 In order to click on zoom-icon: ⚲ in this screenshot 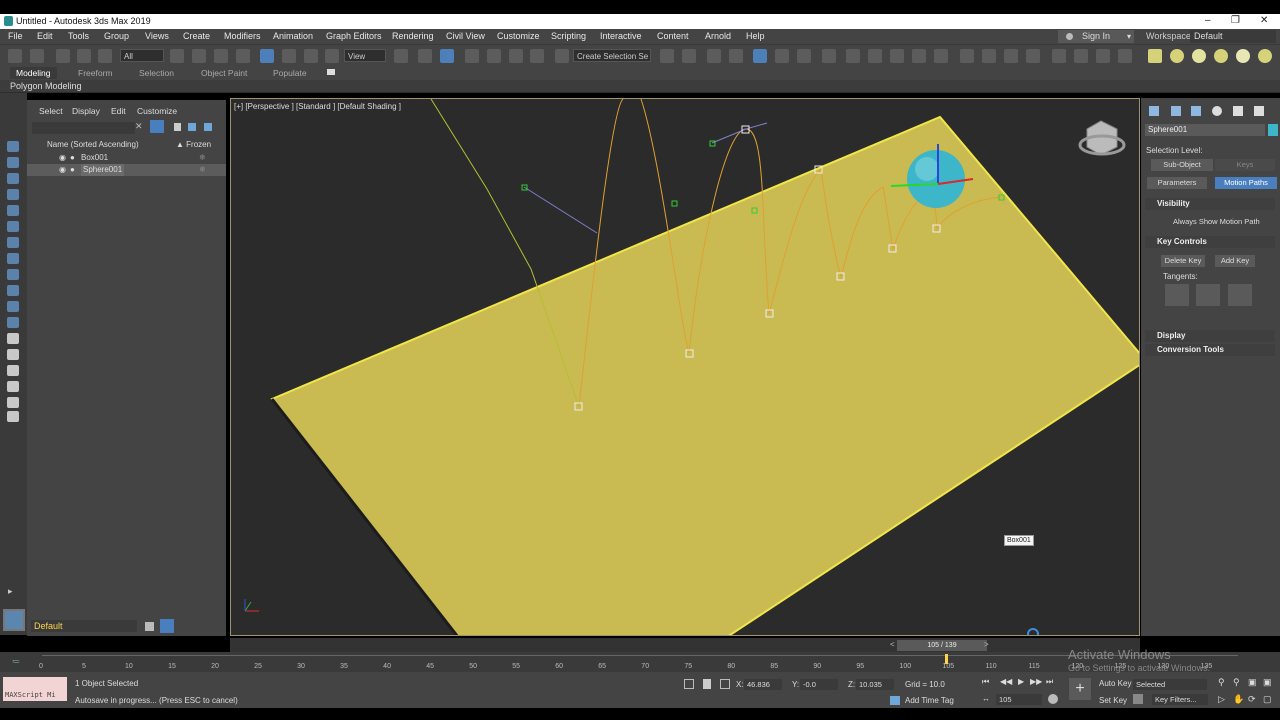, I will do `click(1221, 682)`.